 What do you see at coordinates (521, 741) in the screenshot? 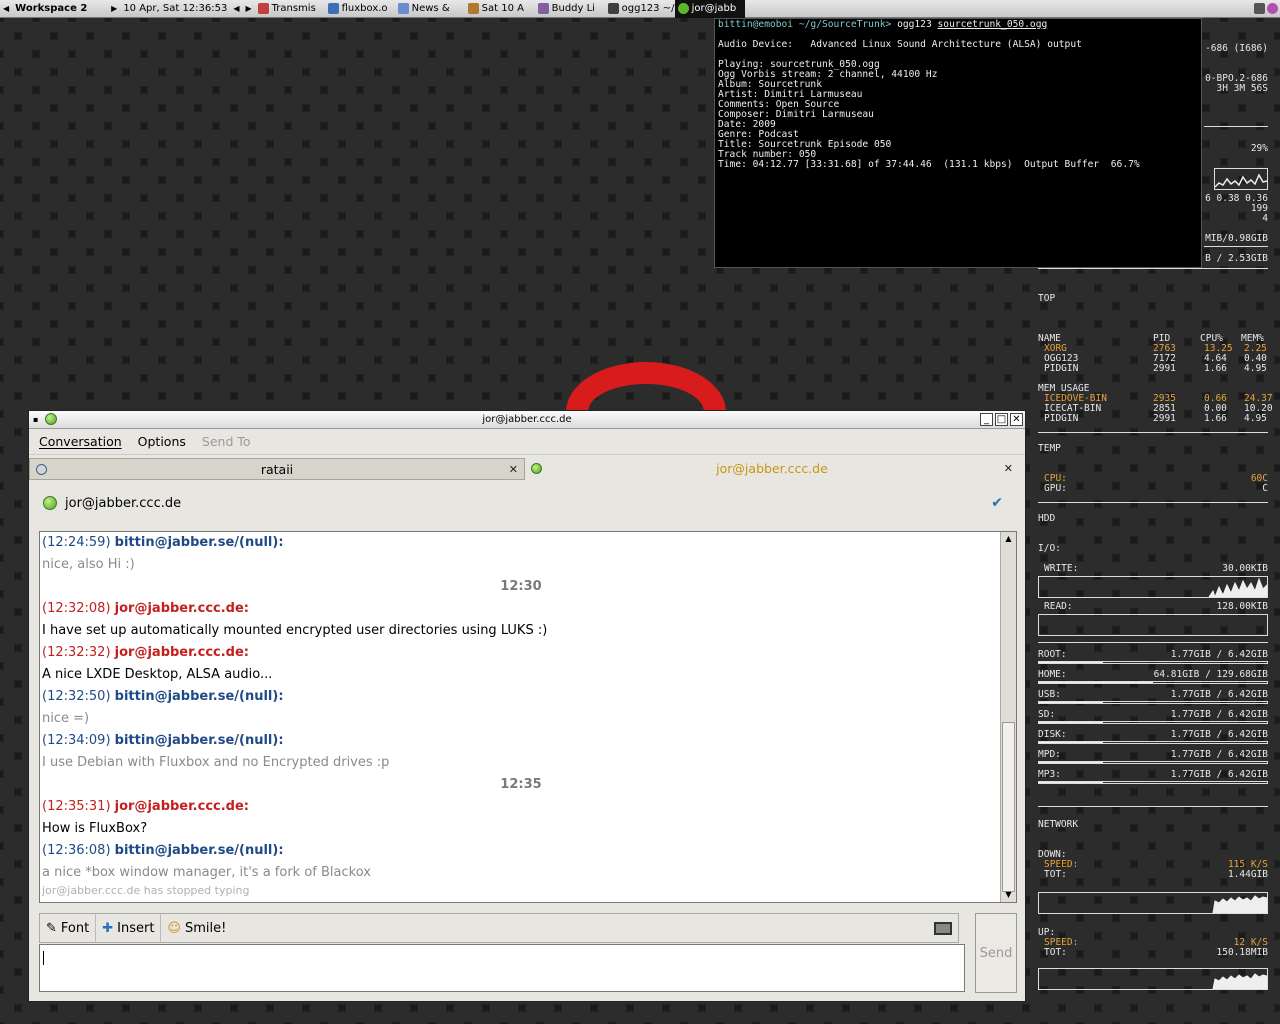
I see `chat-message-header: (12:34:09) bittin@jabber.se/(null):` at bounding box center [521, 741].